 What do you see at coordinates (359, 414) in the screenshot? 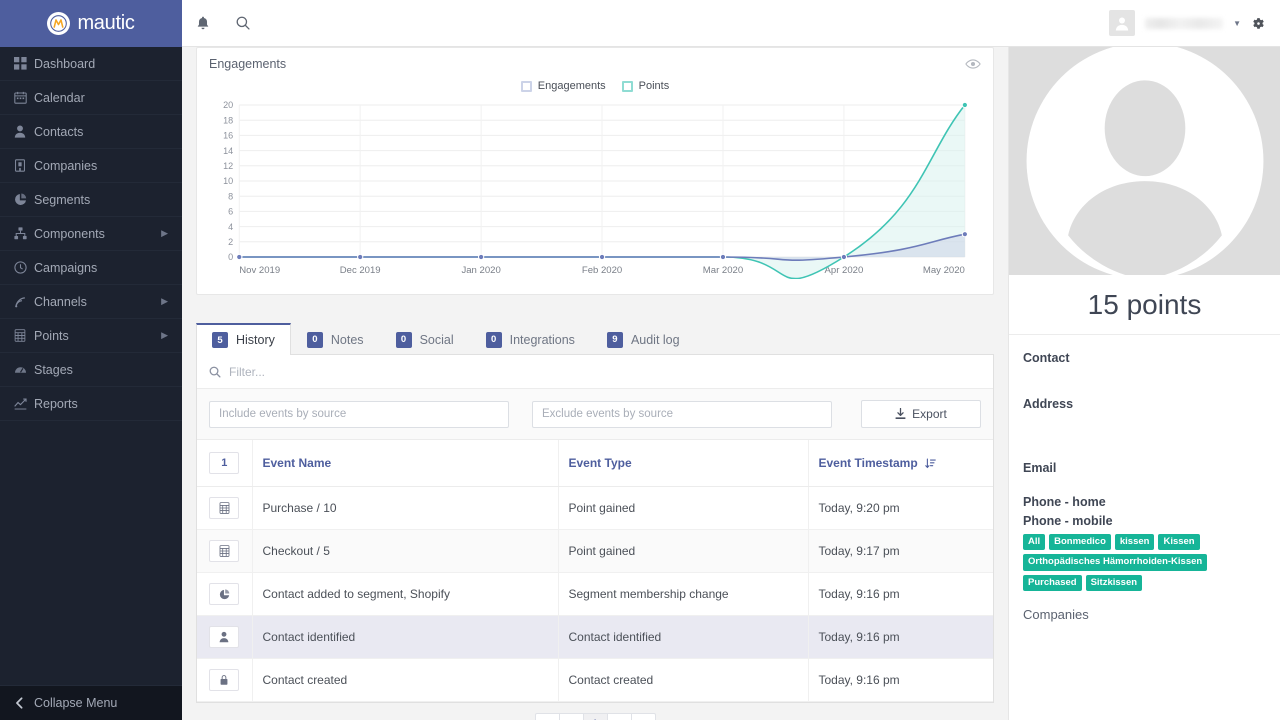
I see `include-source-input` at bounding box center [359, 414].